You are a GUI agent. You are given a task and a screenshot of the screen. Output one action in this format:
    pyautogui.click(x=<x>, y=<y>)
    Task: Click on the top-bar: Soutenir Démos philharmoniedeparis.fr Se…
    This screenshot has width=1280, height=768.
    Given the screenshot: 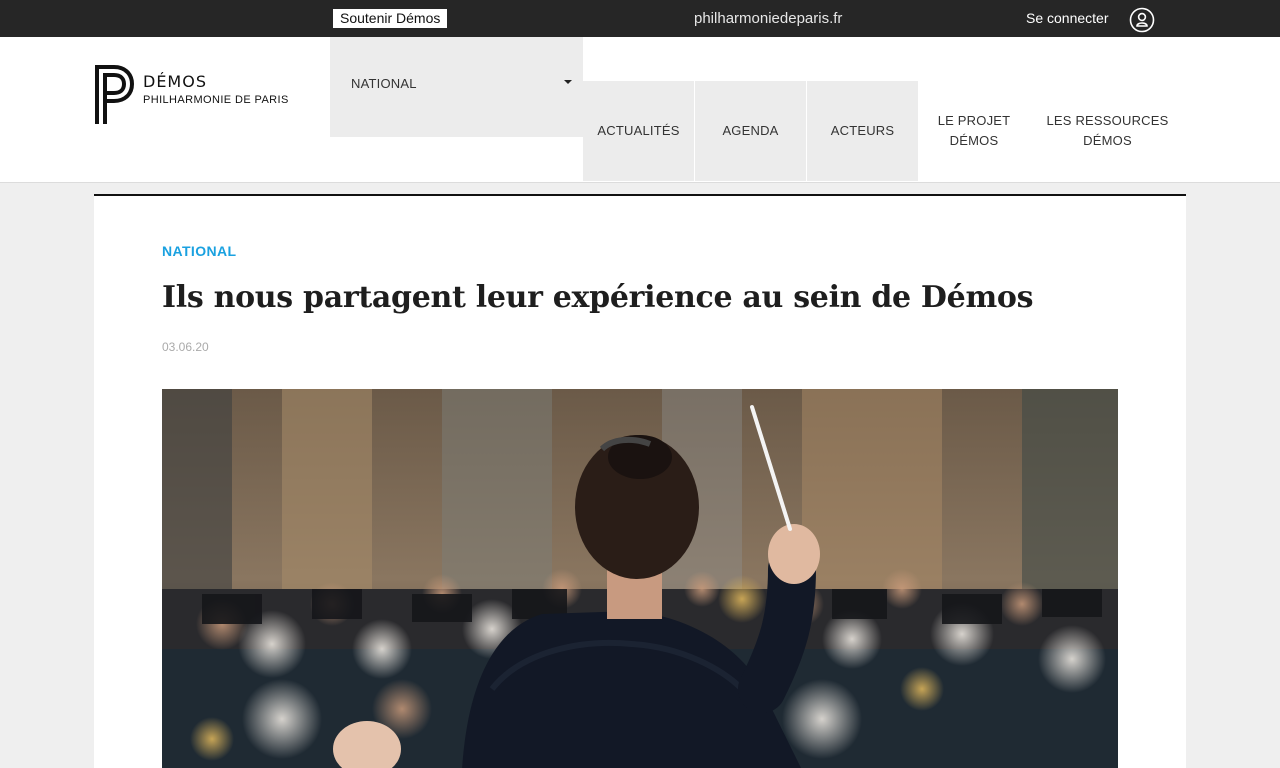 What is the action you would take?
    pyautogui.click(x=640, y=18)
    